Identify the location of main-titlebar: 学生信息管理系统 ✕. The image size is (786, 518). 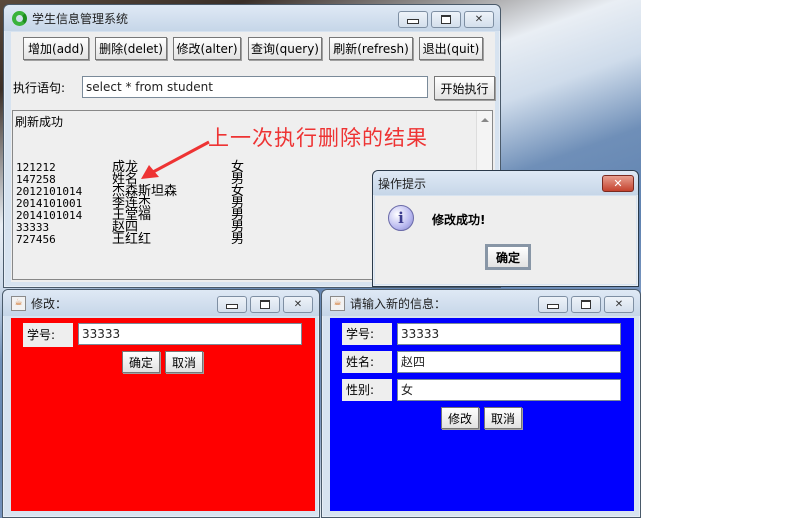
(252, 18).